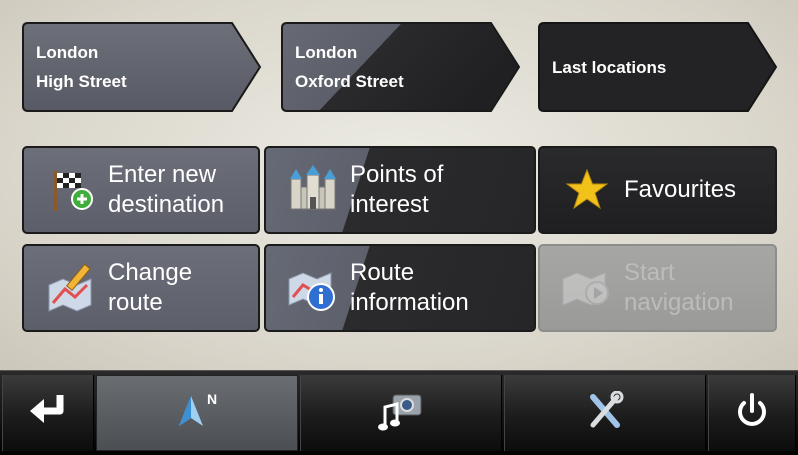  I want to click on checkered-flag-add-icon, so click(71, 190).